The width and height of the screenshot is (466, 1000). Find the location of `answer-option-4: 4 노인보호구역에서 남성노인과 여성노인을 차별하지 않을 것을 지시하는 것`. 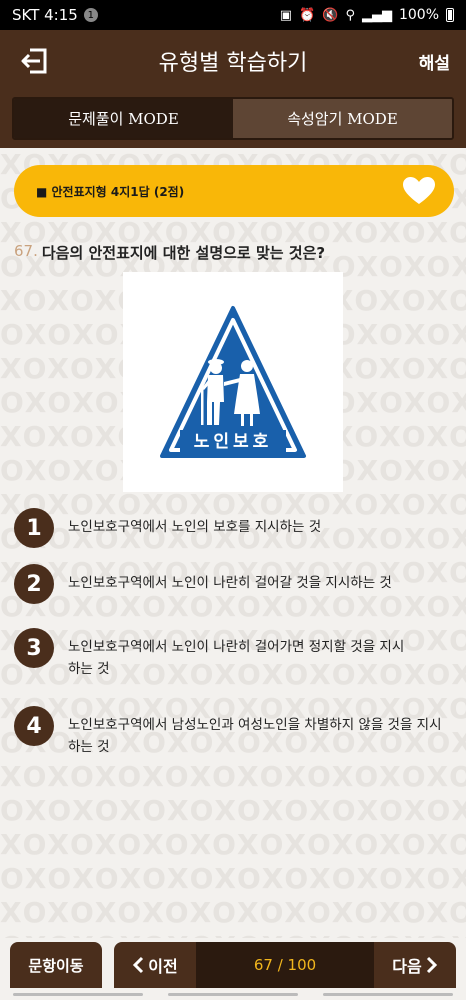

answer-option-4: 4 노인보호구역에서 남성노인과 여성노인을 차별하지 않을 것을 지시하는 것 is located at coordinates (234, 732).